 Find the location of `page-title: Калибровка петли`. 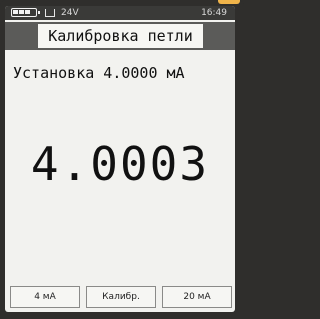

page-title: Калибровка петли is located at coordinates (120, 36).